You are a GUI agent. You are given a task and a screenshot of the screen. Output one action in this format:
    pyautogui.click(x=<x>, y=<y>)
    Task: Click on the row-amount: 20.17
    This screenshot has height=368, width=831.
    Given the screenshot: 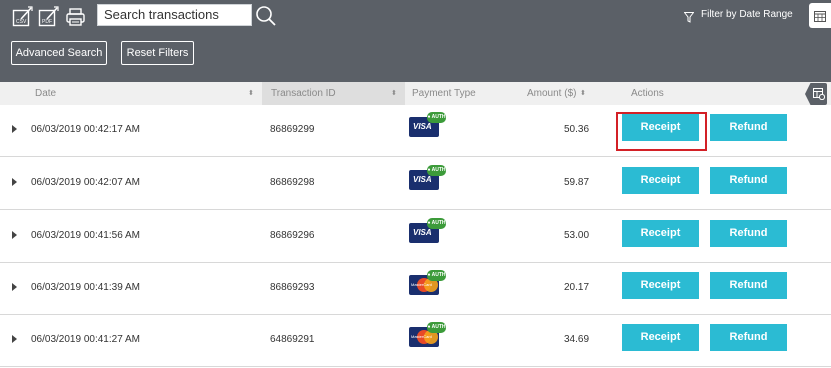 What is the action you would take?
    pyautogui.click(x=577, y=287)
    